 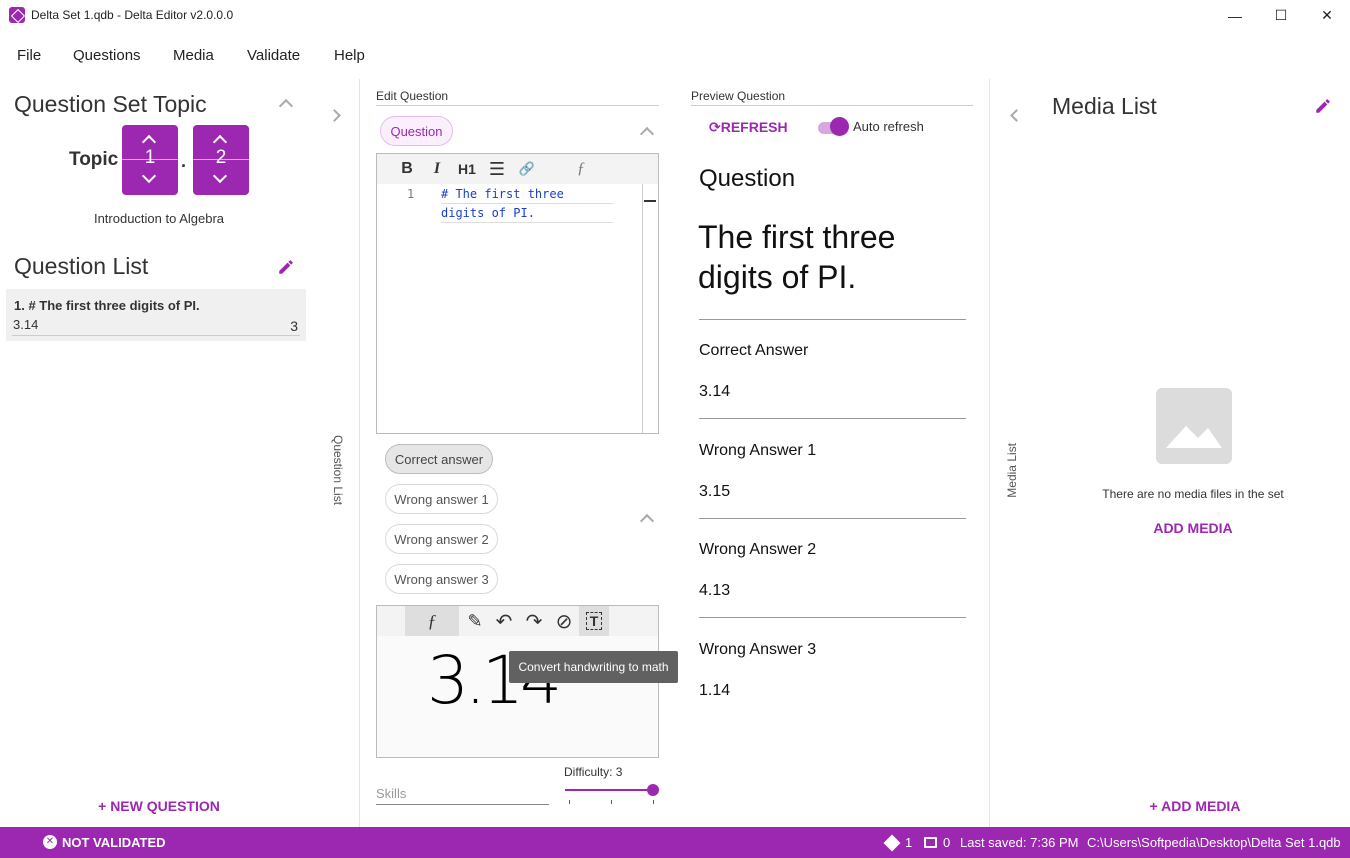 I want to click on question-list-rail: Question List, so click(x=339, y=453).